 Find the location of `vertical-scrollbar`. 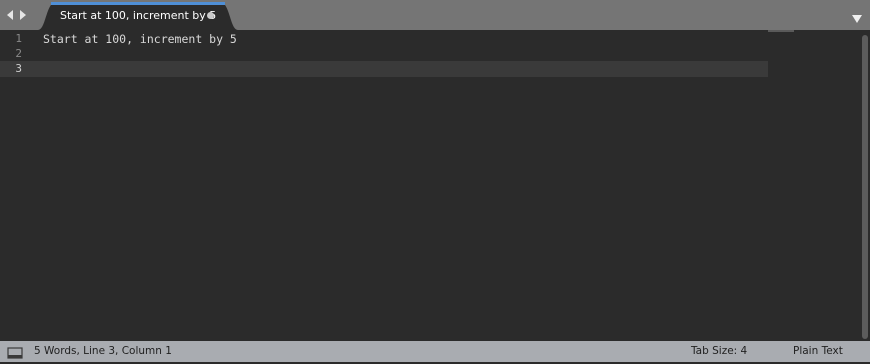

vertical-scrollbar is located at coordinates (865, 187).